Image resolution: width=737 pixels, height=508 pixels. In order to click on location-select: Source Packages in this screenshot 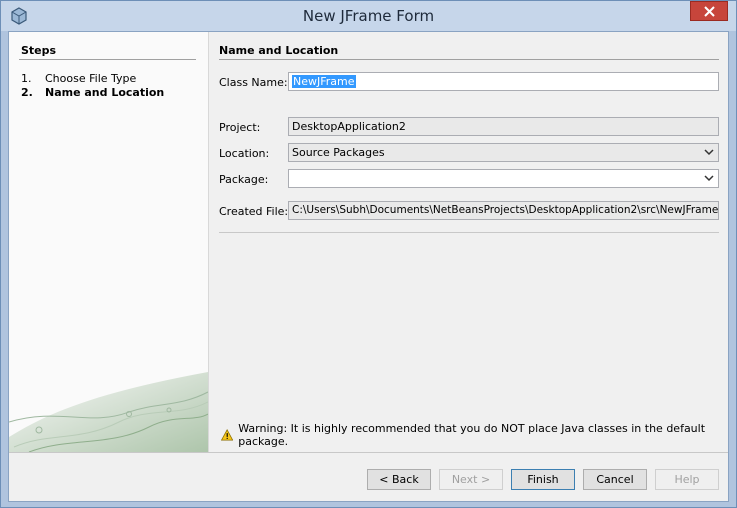, I will do `click(503, 152)`.